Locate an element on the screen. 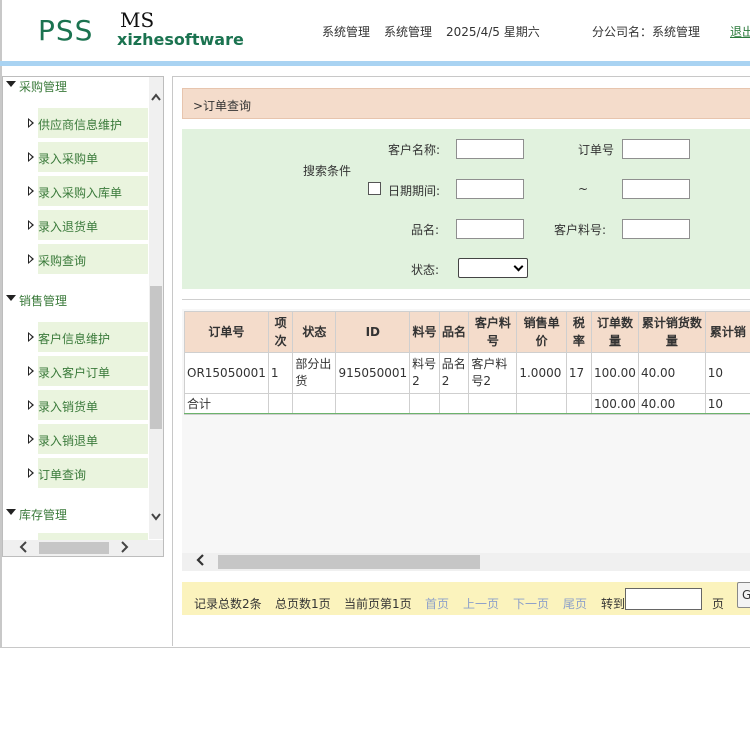 This screenshot has height=750, width=750. table-total-row: 合计 100.00 40.00 10 is located at coordinates (467, 404).